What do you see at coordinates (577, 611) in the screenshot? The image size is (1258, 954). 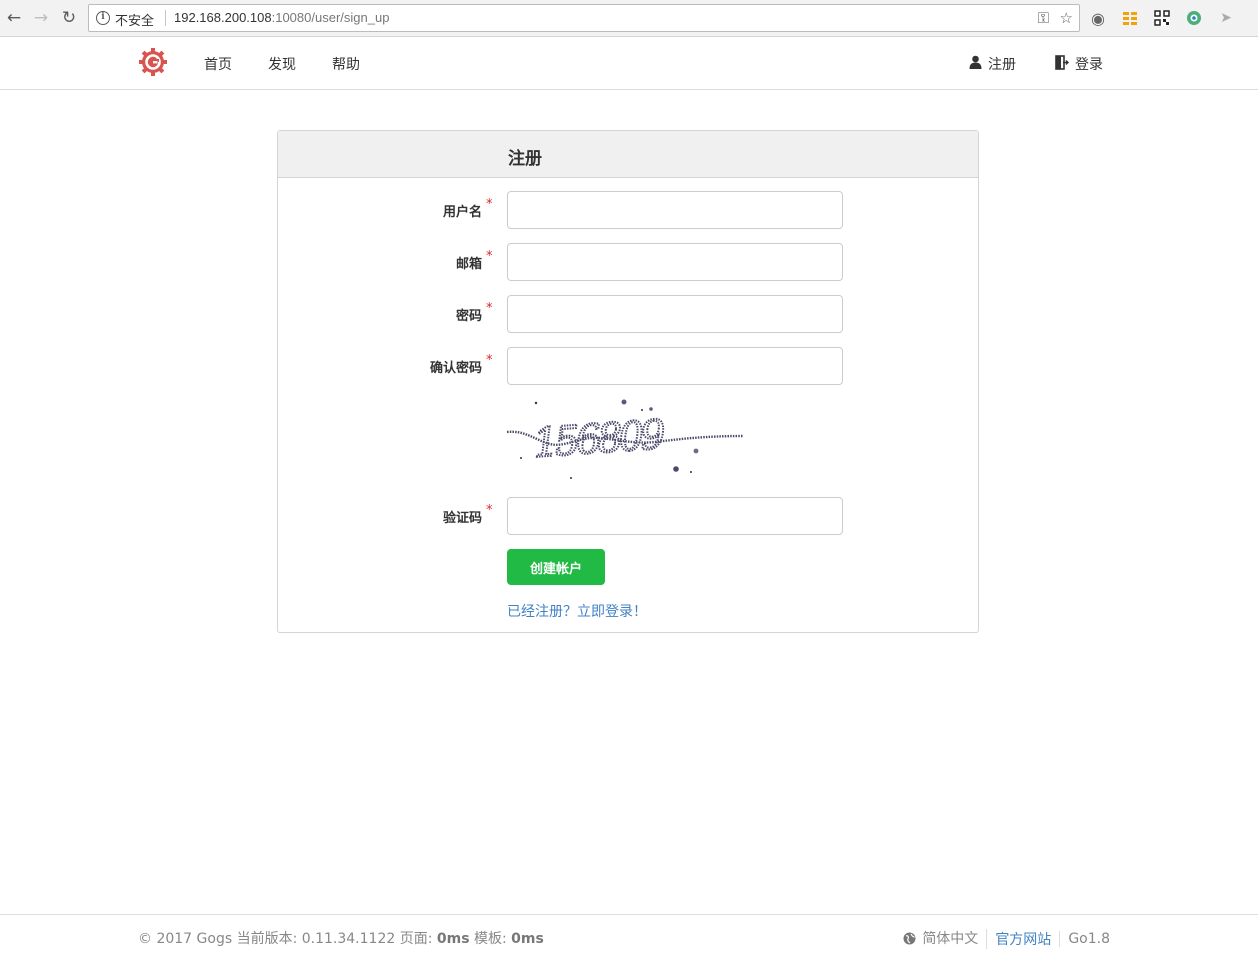 I see `signin-link: 已经注册？立即登录！` at bounding box center [577, 611].